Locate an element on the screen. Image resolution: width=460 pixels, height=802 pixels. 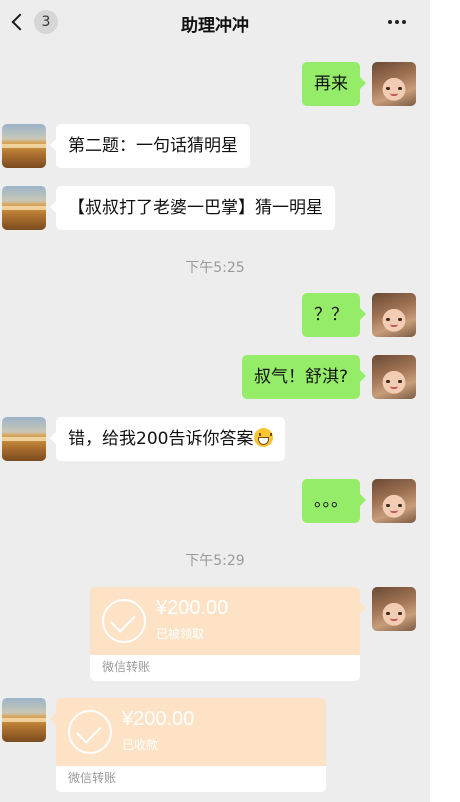
message-bubble-outgoing: 再来 is located at coordinates (334, 84).